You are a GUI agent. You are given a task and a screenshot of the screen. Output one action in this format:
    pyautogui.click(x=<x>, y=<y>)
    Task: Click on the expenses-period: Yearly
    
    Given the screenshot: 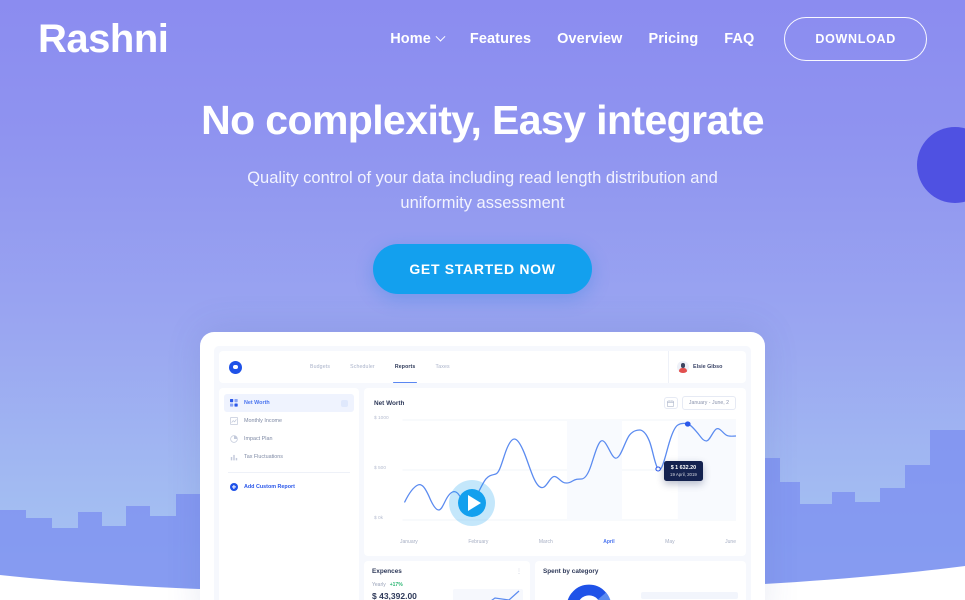 What is the action you would take?
    pyautogui.click(x=379, y=585)
    